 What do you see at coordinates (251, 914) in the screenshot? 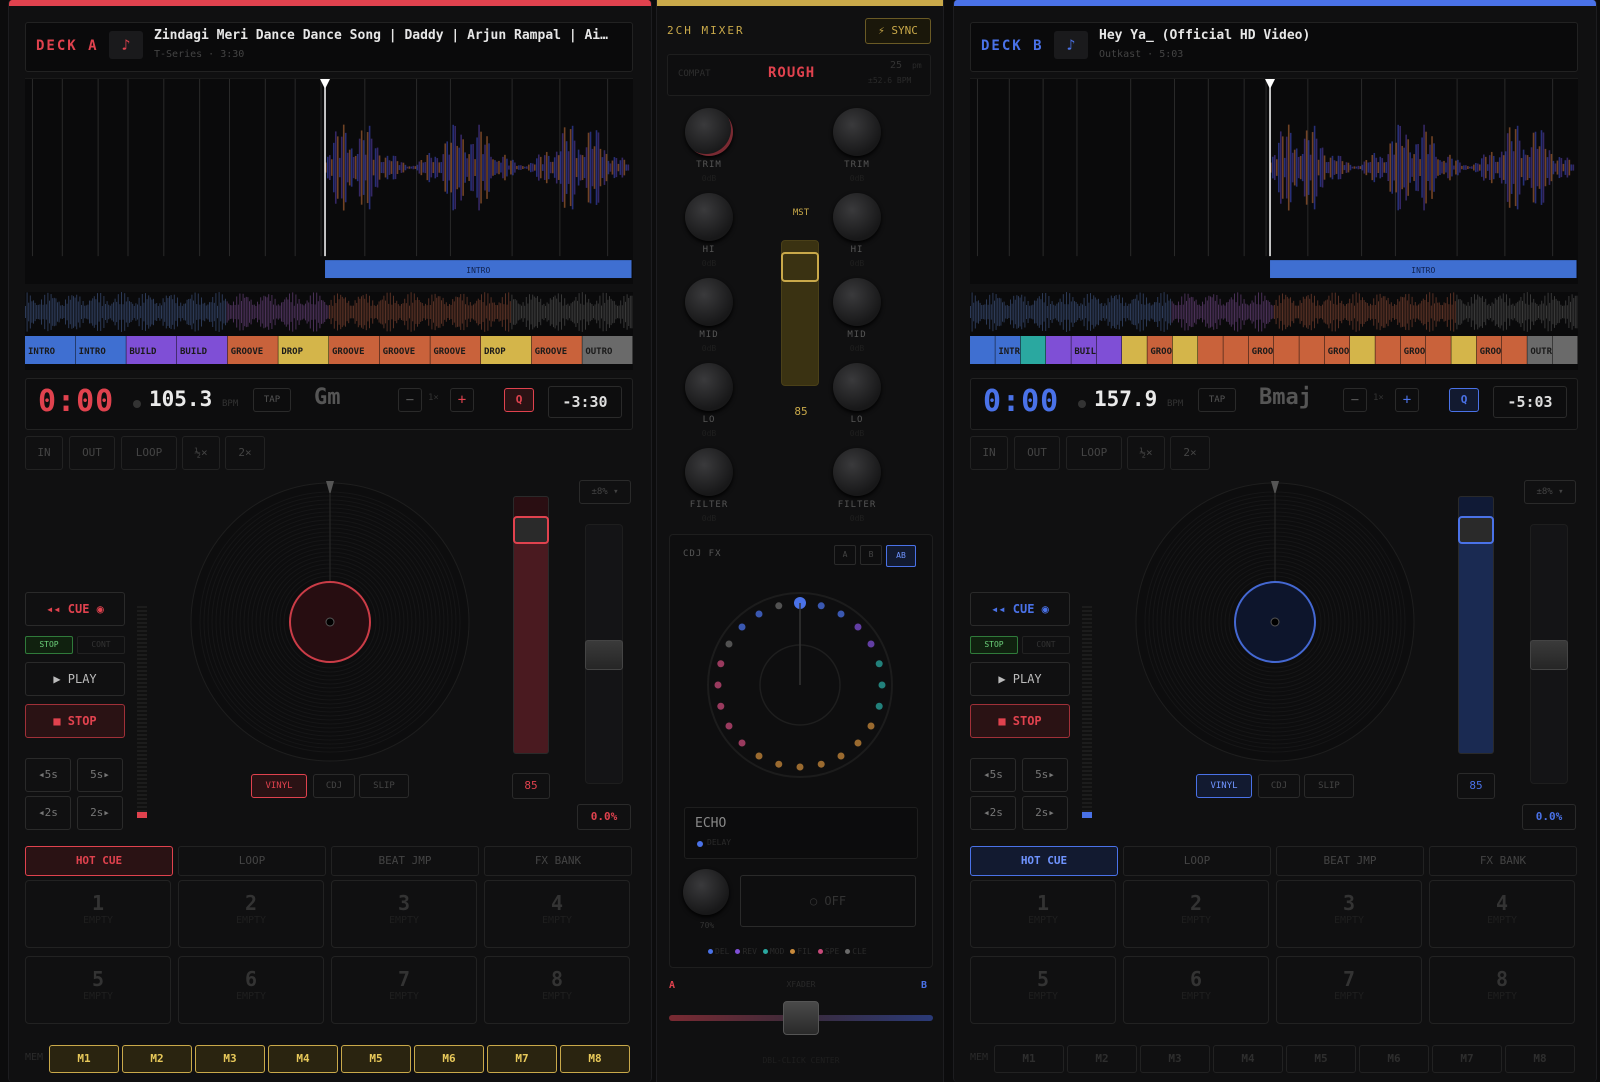
I see `hot-cue-pad: 2 EMPTY` at bounding box center [251, 914].